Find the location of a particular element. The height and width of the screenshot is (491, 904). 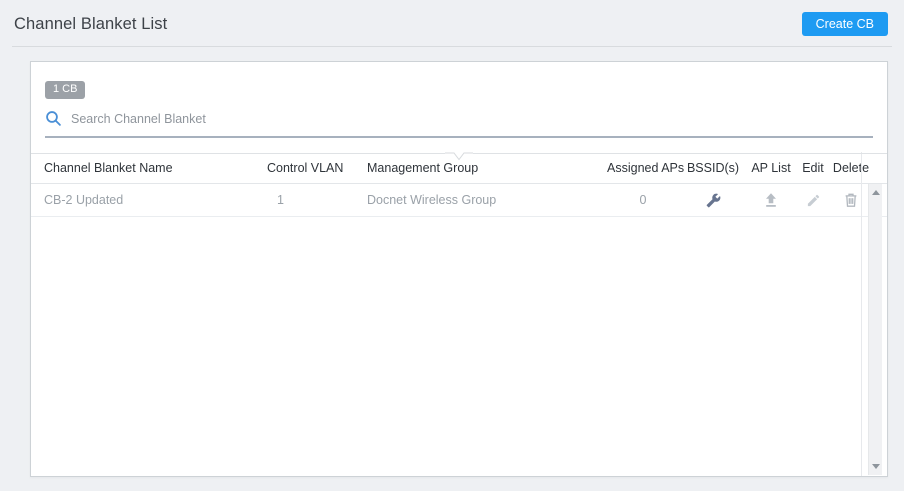

col-management-group: Management Group is located at coordinates (423, 168).